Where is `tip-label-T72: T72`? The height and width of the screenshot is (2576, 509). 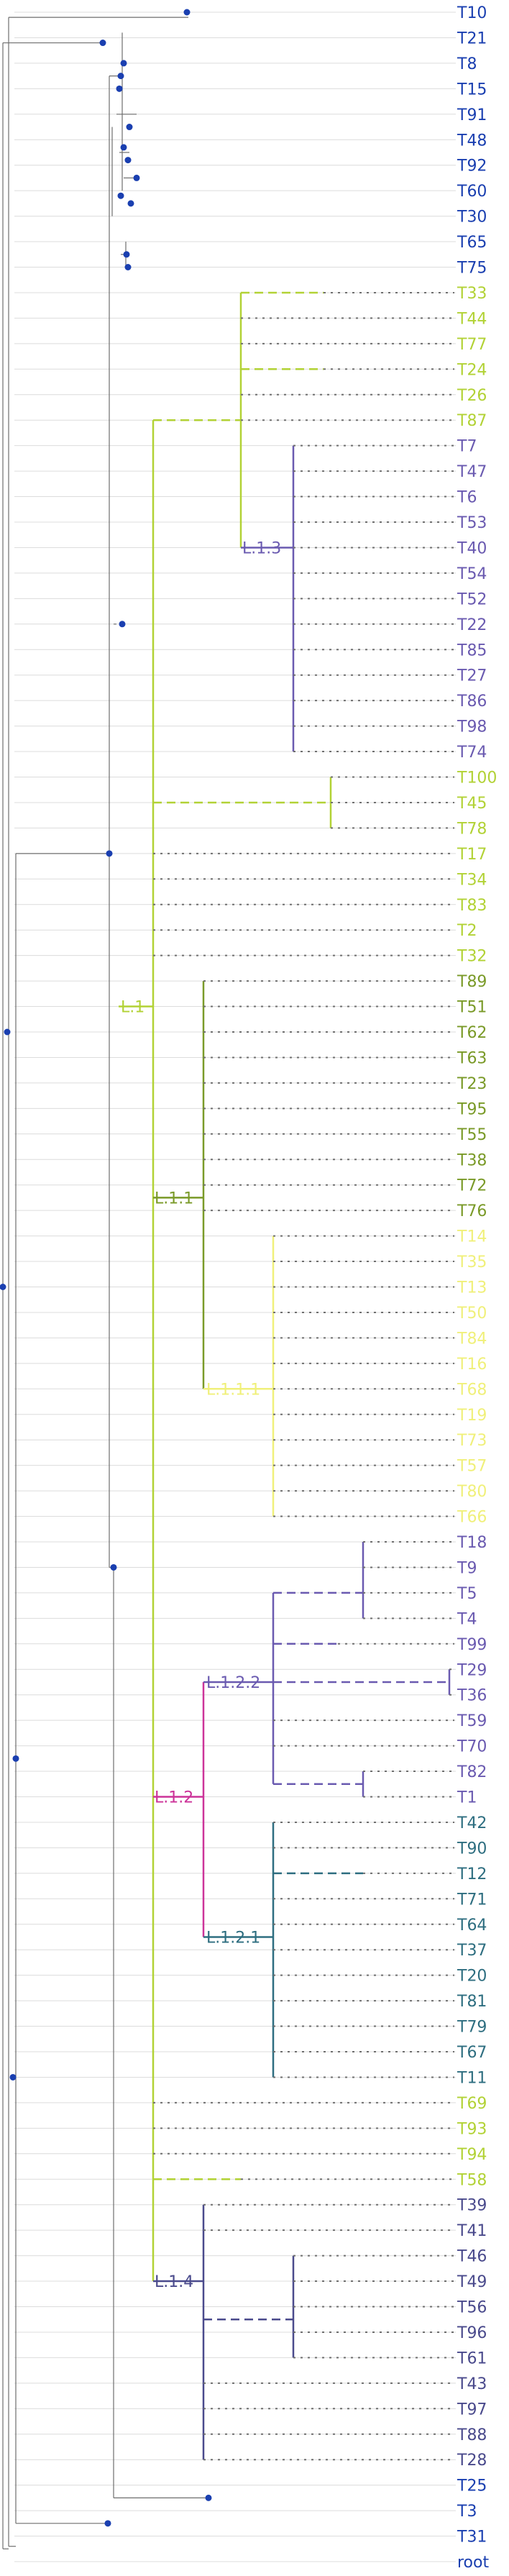 tip-label-T72: T72 is located at coordinates (472, 1186).